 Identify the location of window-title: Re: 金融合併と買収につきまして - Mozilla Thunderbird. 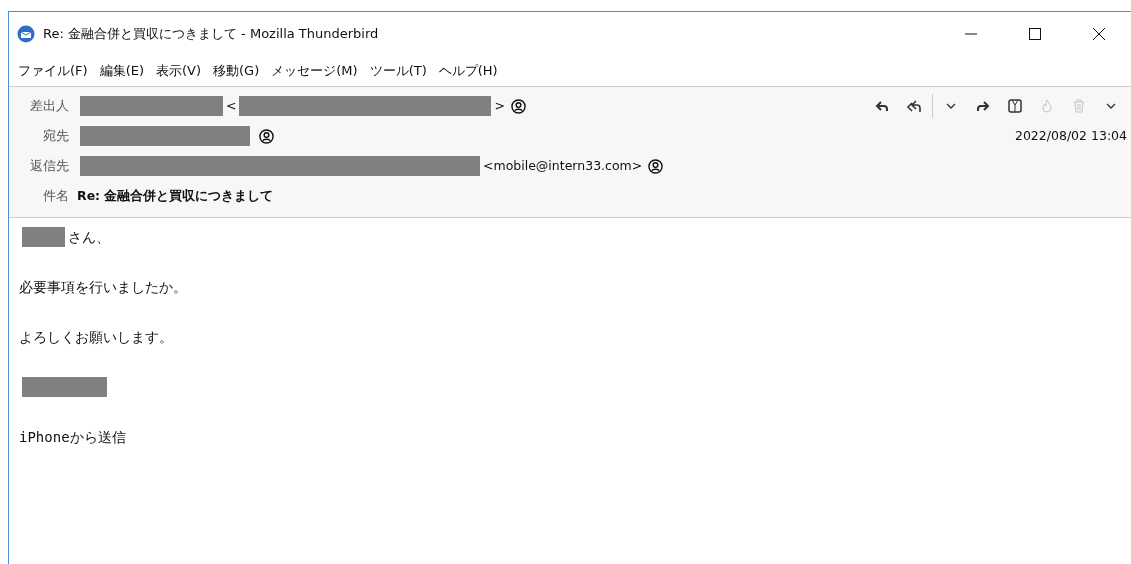
(211, 34).